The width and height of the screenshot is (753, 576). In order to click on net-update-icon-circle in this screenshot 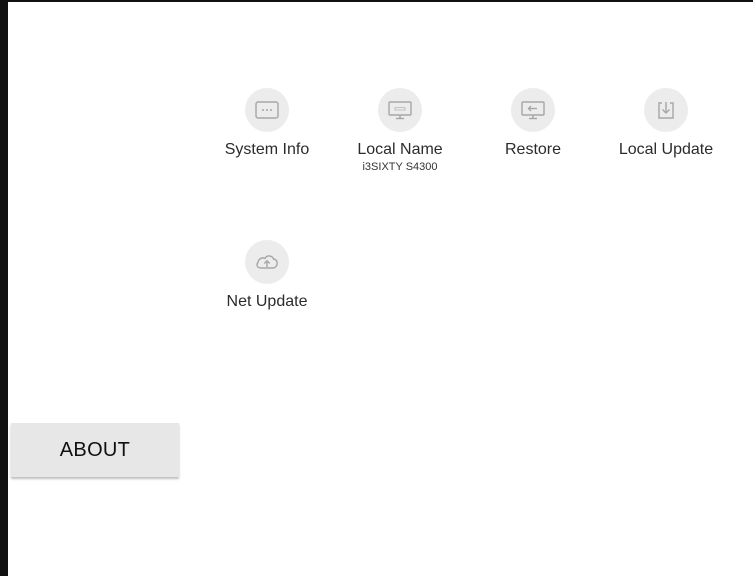, I will do `click(267, 262)`.